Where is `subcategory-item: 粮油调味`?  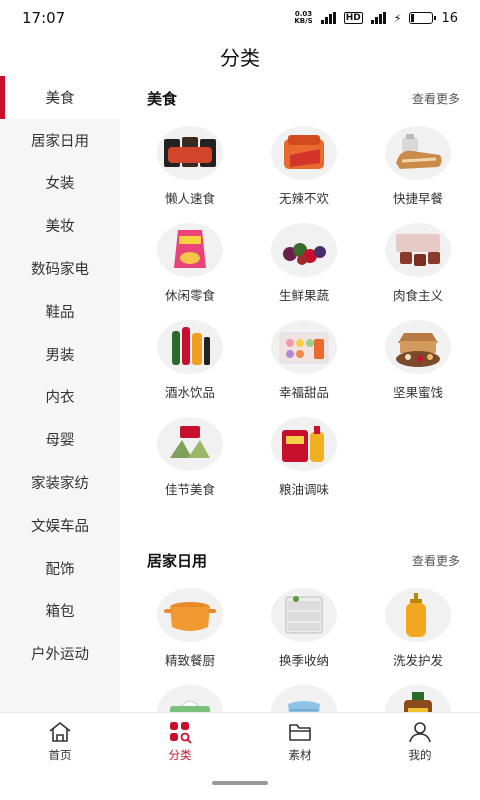 subcategory-item: 粮油调味 is located at coordinates (304, 459).